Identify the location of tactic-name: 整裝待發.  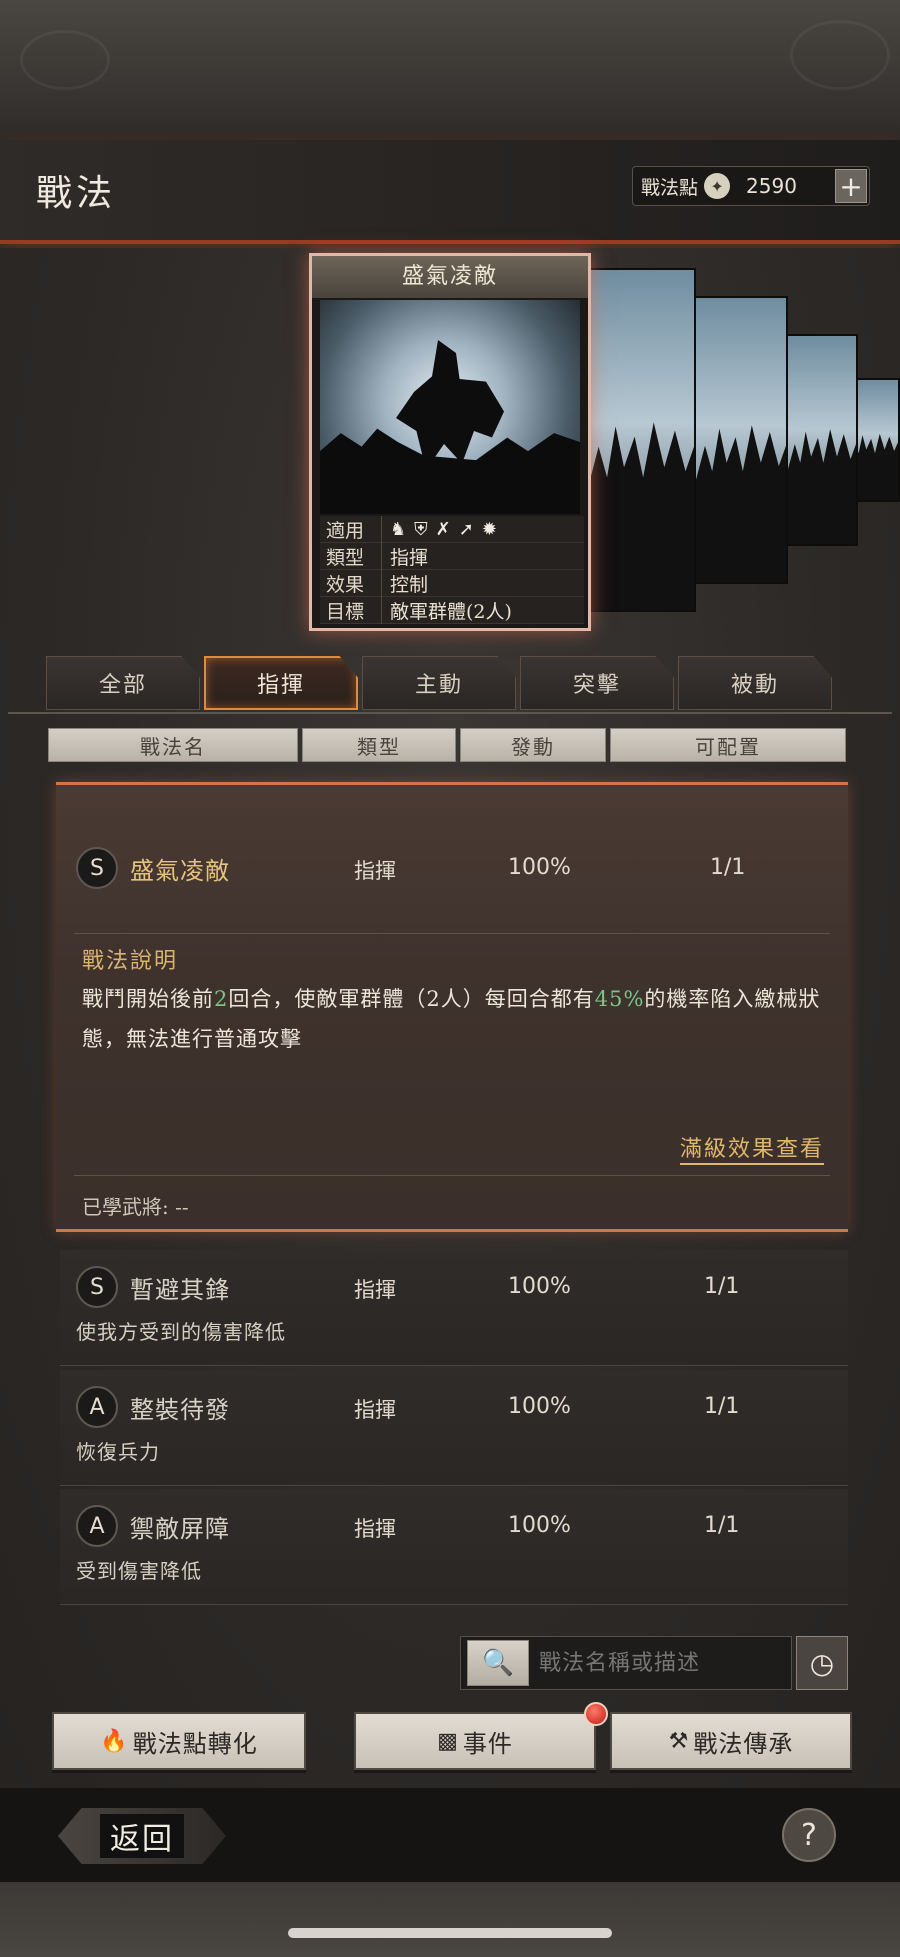
(180, 1409).